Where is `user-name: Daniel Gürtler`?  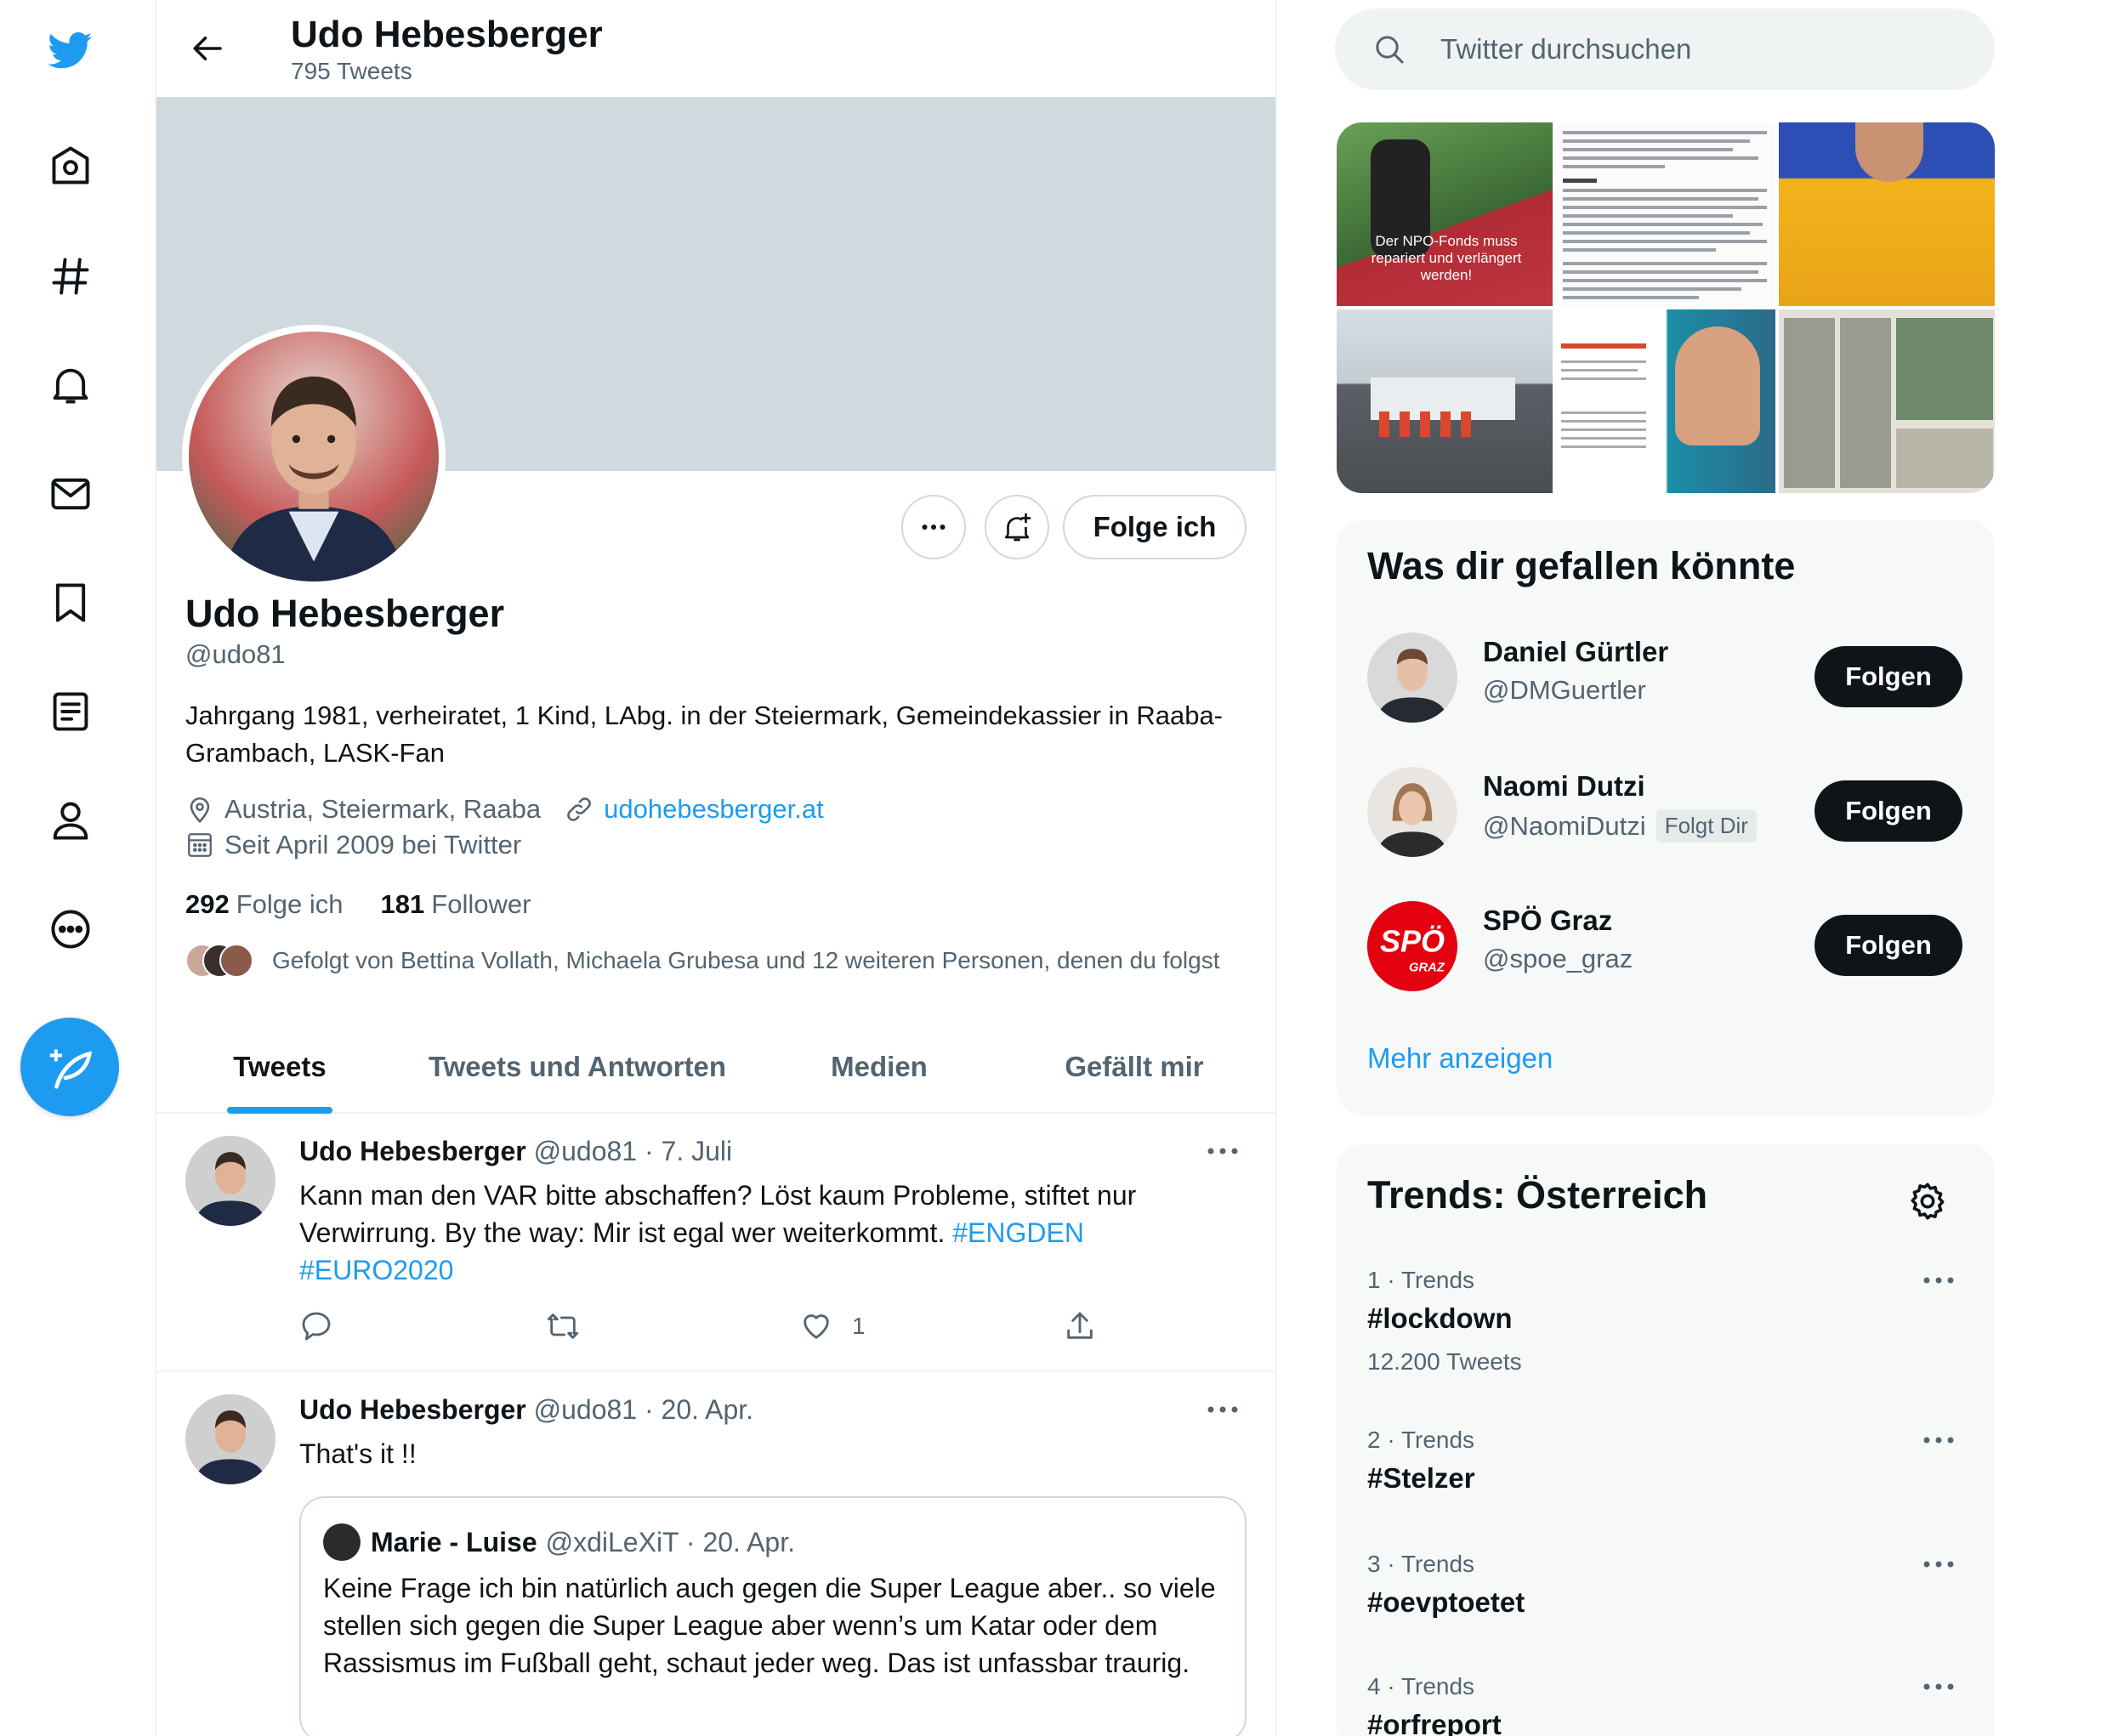
user-name: Daniel Gürtler is located at coordinates (1576, 652).